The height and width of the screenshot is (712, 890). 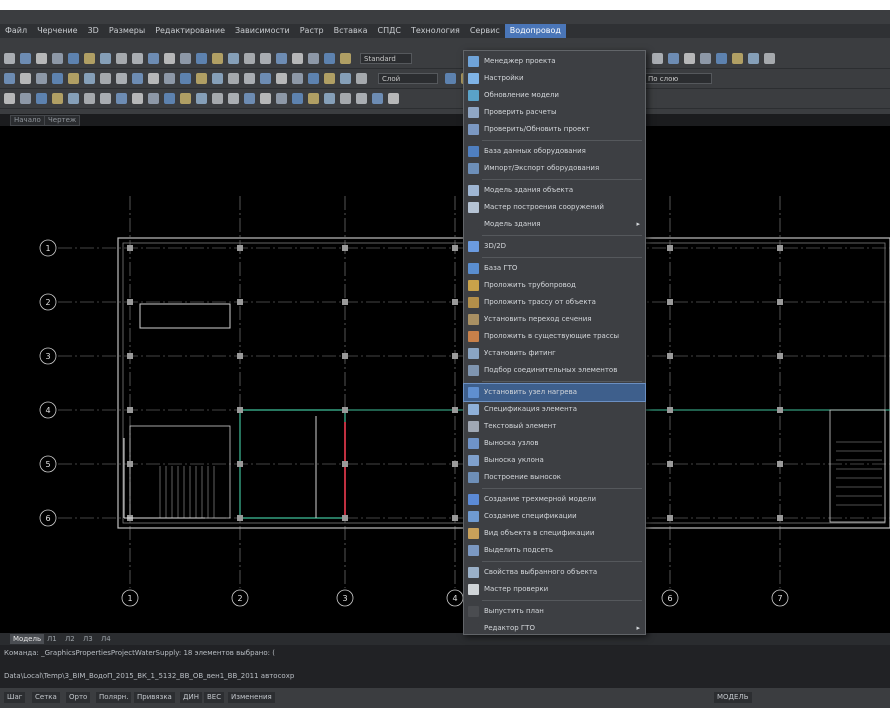 I want to click on dropdown-item-11: 3D/2D, so click(x=554, y=246).